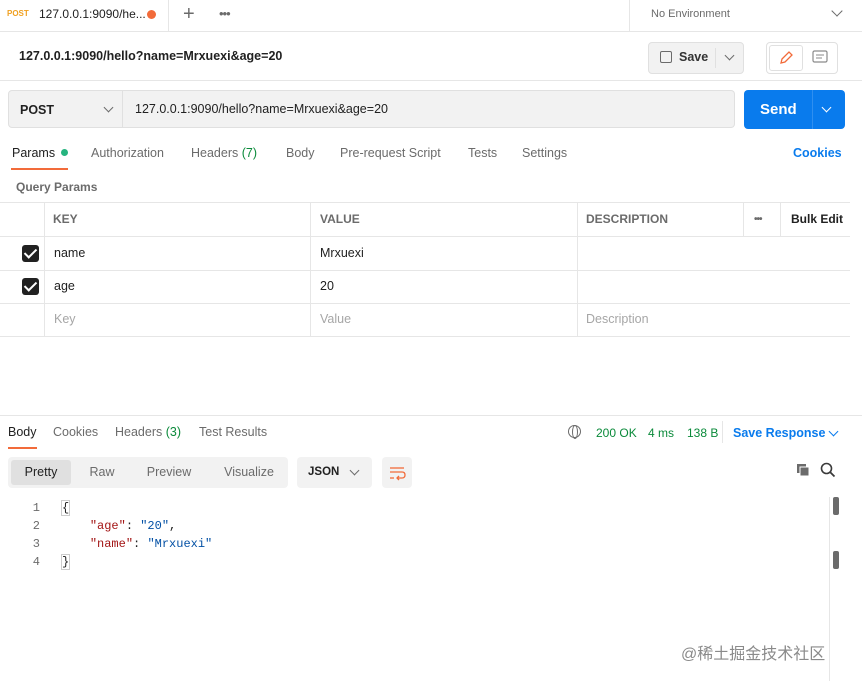 The image size is (862, 681). I want to click on send-button: Send, so click(794, 109).